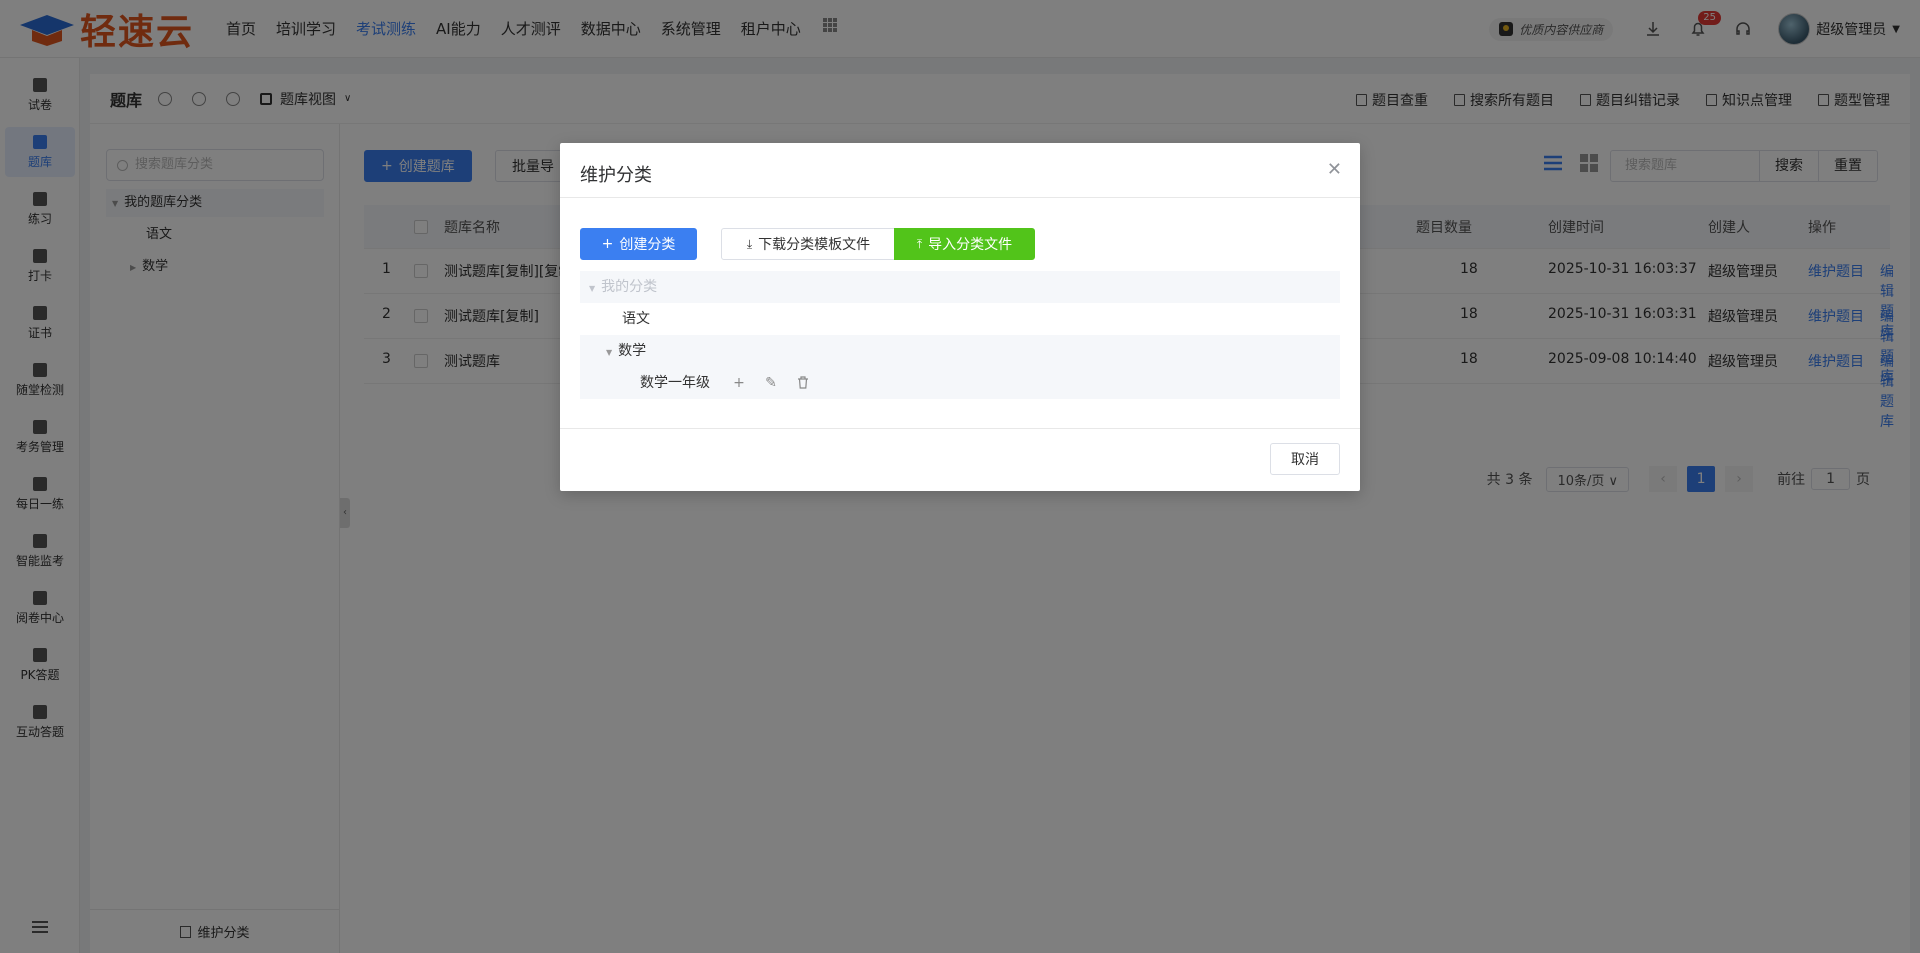 Image resolution: width=1920 pixels, height=953 pixels. What do you see at coordinates (771, 383) in the screenshot?
I see `edit-icon: ✎` at bounding box center [771, 383].